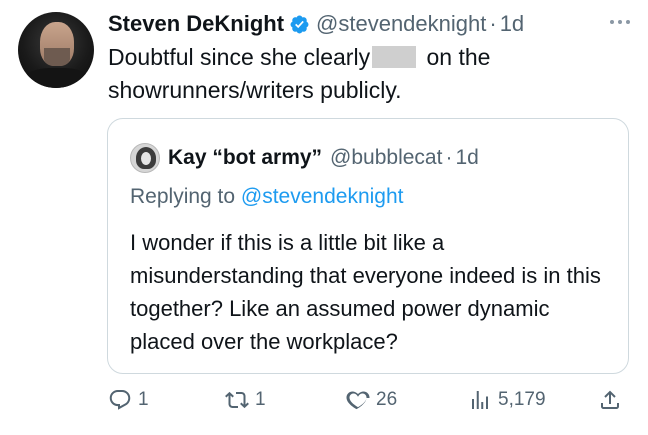  Describe the element at coordinates (394, 57) in the screenshot. I see `redaction-block` at that location.